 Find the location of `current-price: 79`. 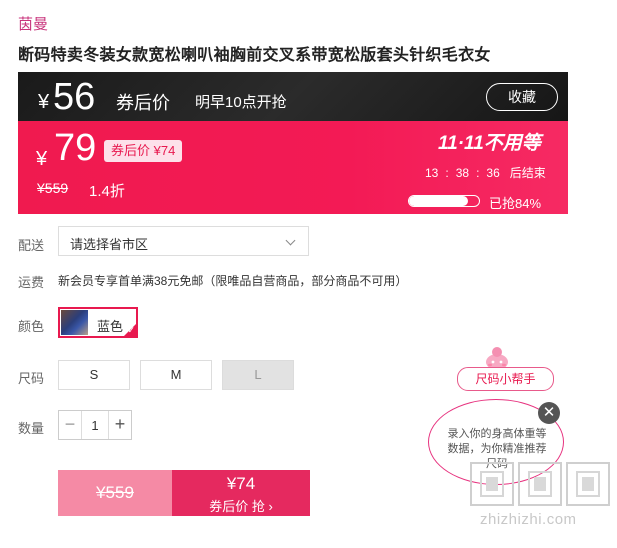

current-price: 79 is located at coordinates (75, 148).